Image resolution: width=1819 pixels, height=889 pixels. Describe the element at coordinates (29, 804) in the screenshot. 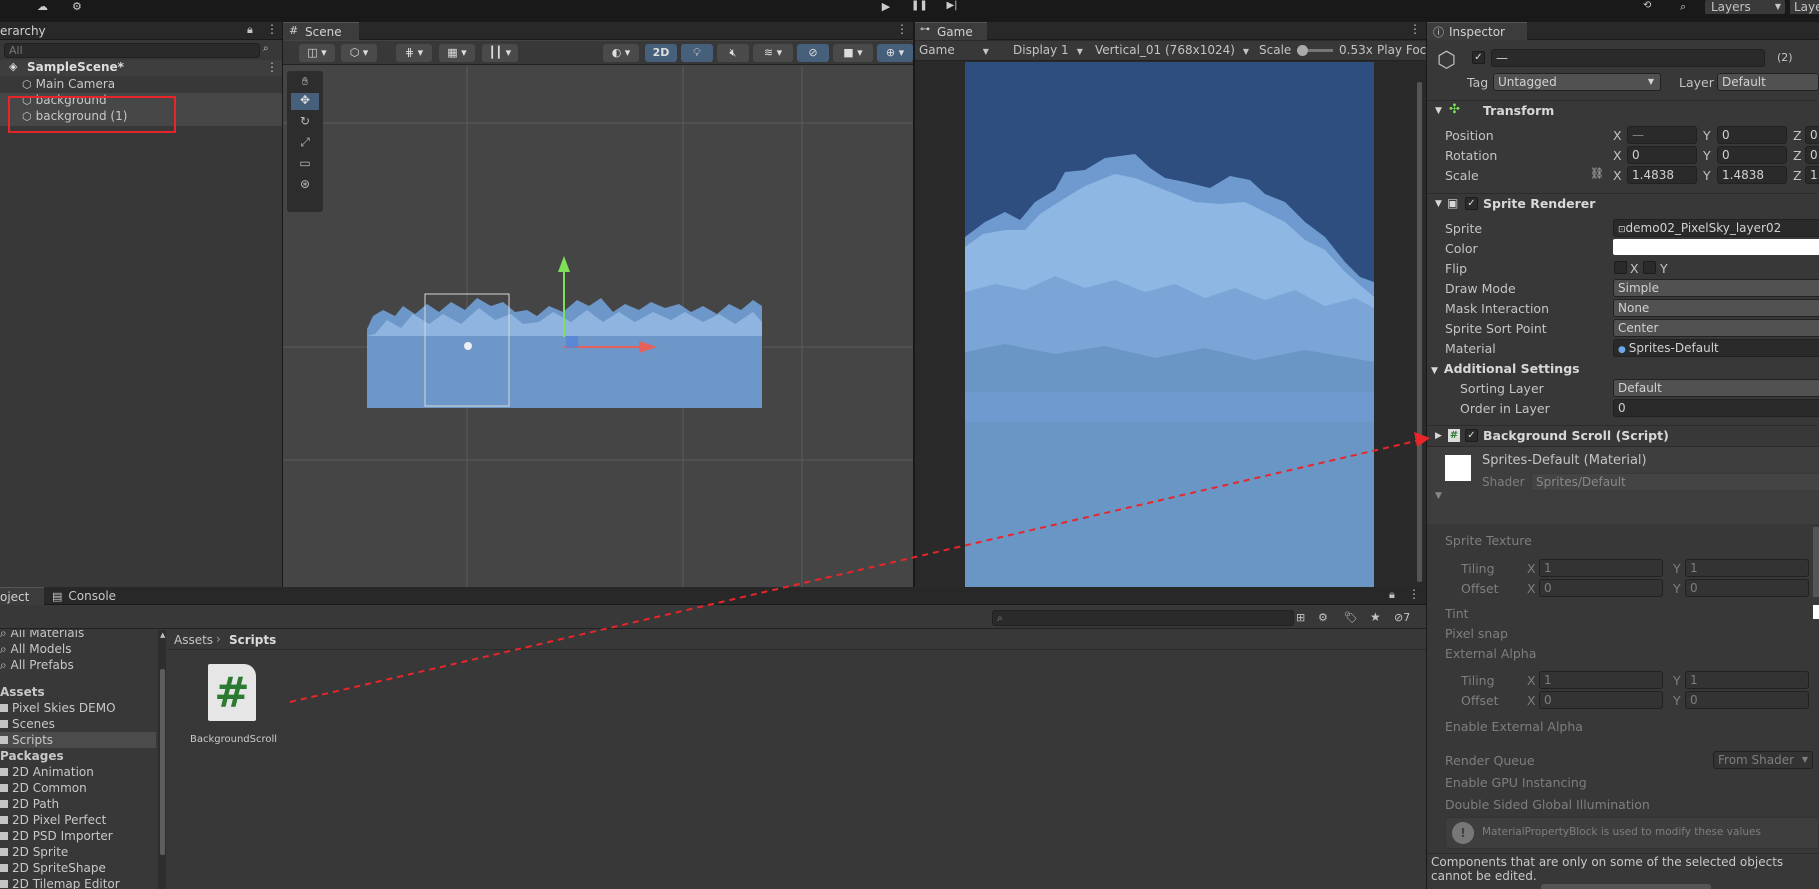

I see `package-item: 2D Path` at that location.